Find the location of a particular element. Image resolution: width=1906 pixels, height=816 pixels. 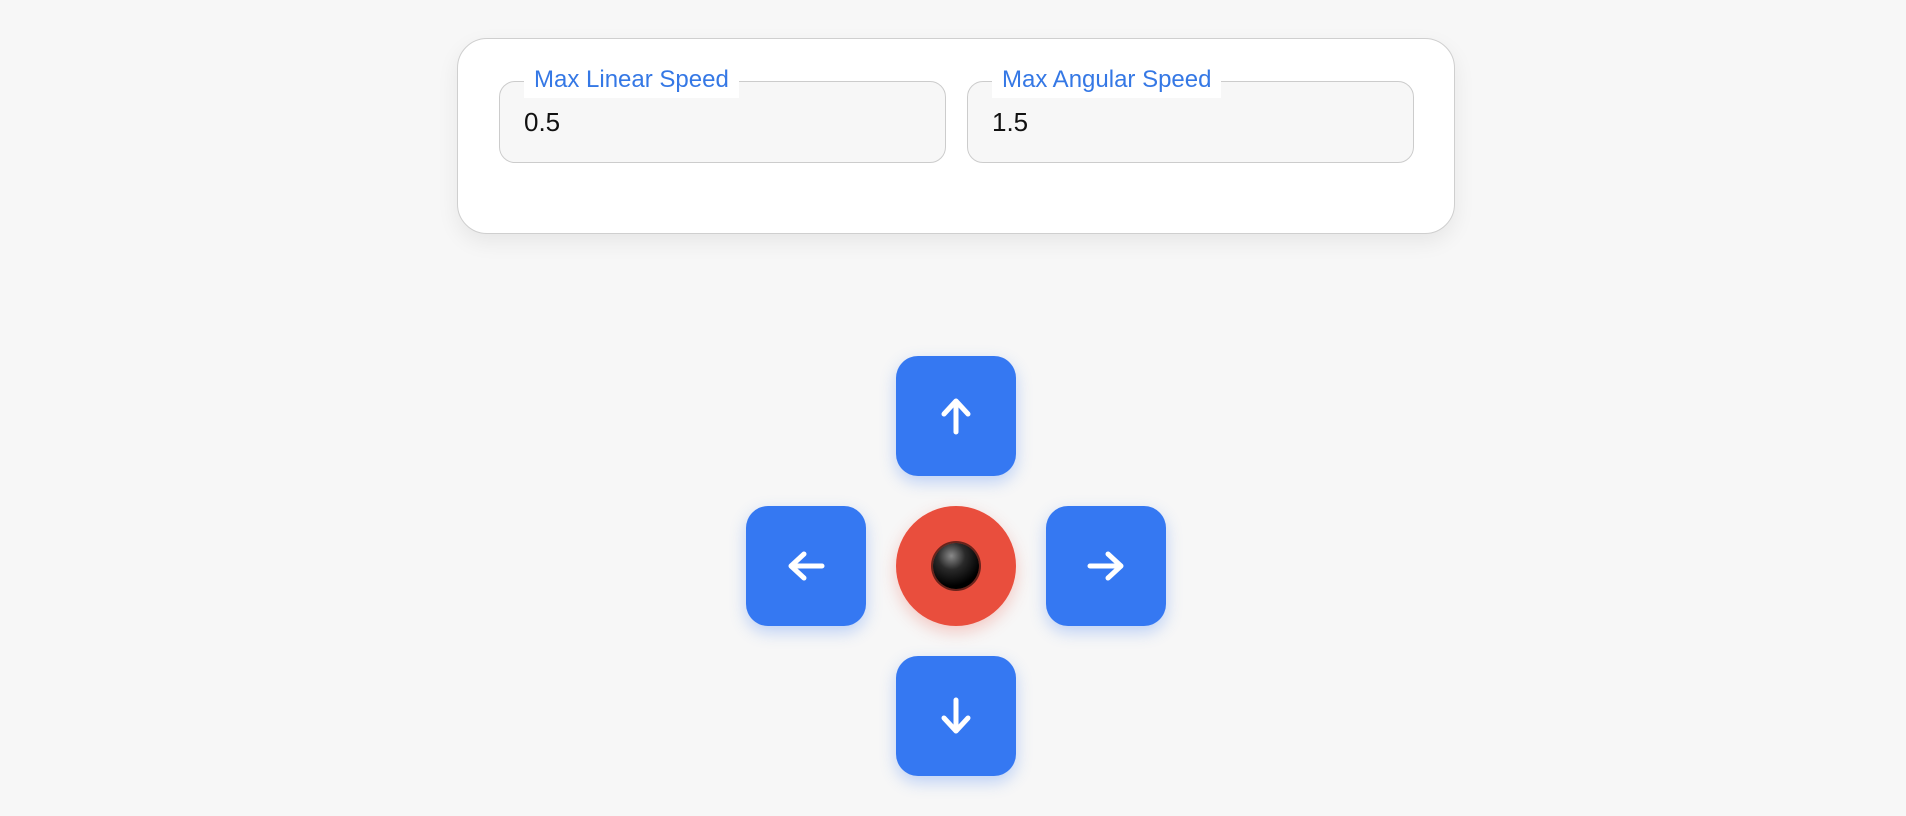

move-backward-button is located at coordinates (956, 716).